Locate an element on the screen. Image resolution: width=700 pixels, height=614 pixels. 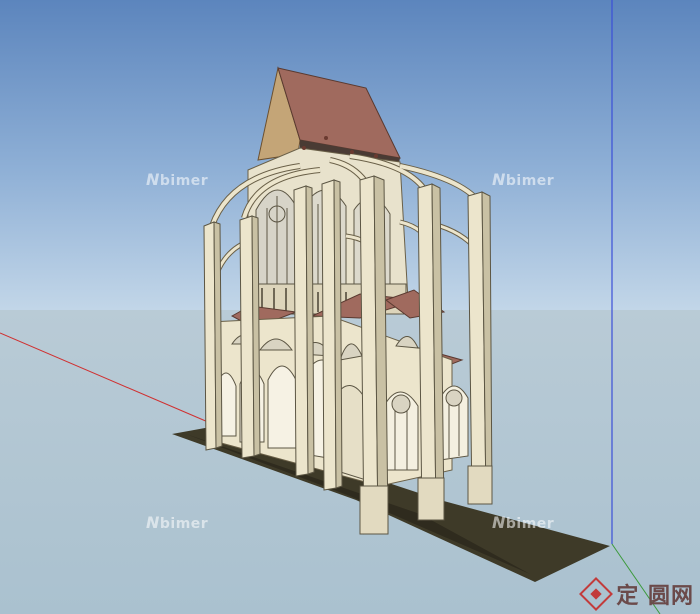
red-axis-line is located at coordinates (104, 377).